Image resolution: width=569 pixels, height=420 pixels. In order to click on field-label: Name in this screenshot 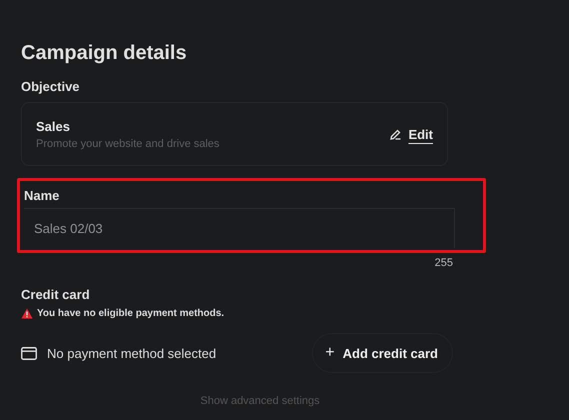, I will do `click(42, 195)`.